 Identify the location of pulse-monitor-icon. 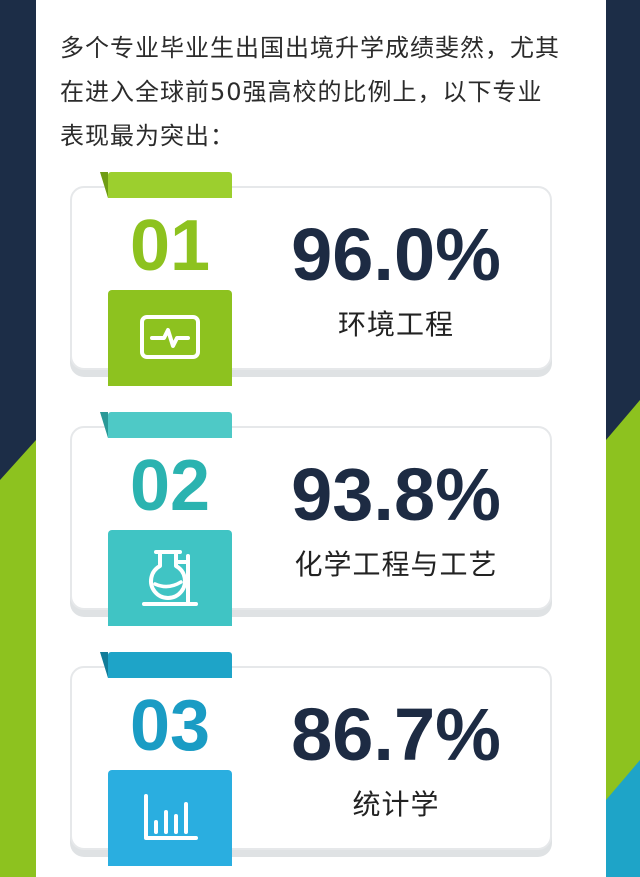
(170, 337).